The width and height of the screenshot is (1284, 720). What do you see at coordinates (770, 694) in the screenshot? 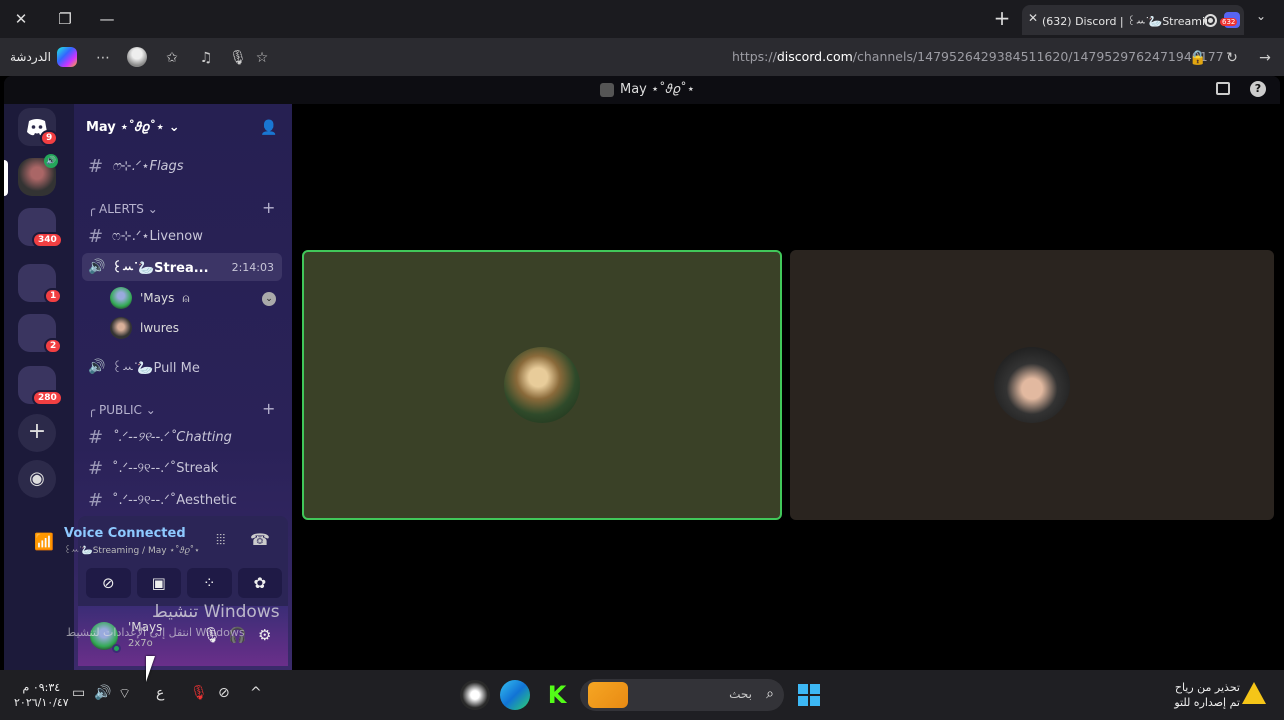
I see `search-icon: ⌕` at bounding box center [770, 694].